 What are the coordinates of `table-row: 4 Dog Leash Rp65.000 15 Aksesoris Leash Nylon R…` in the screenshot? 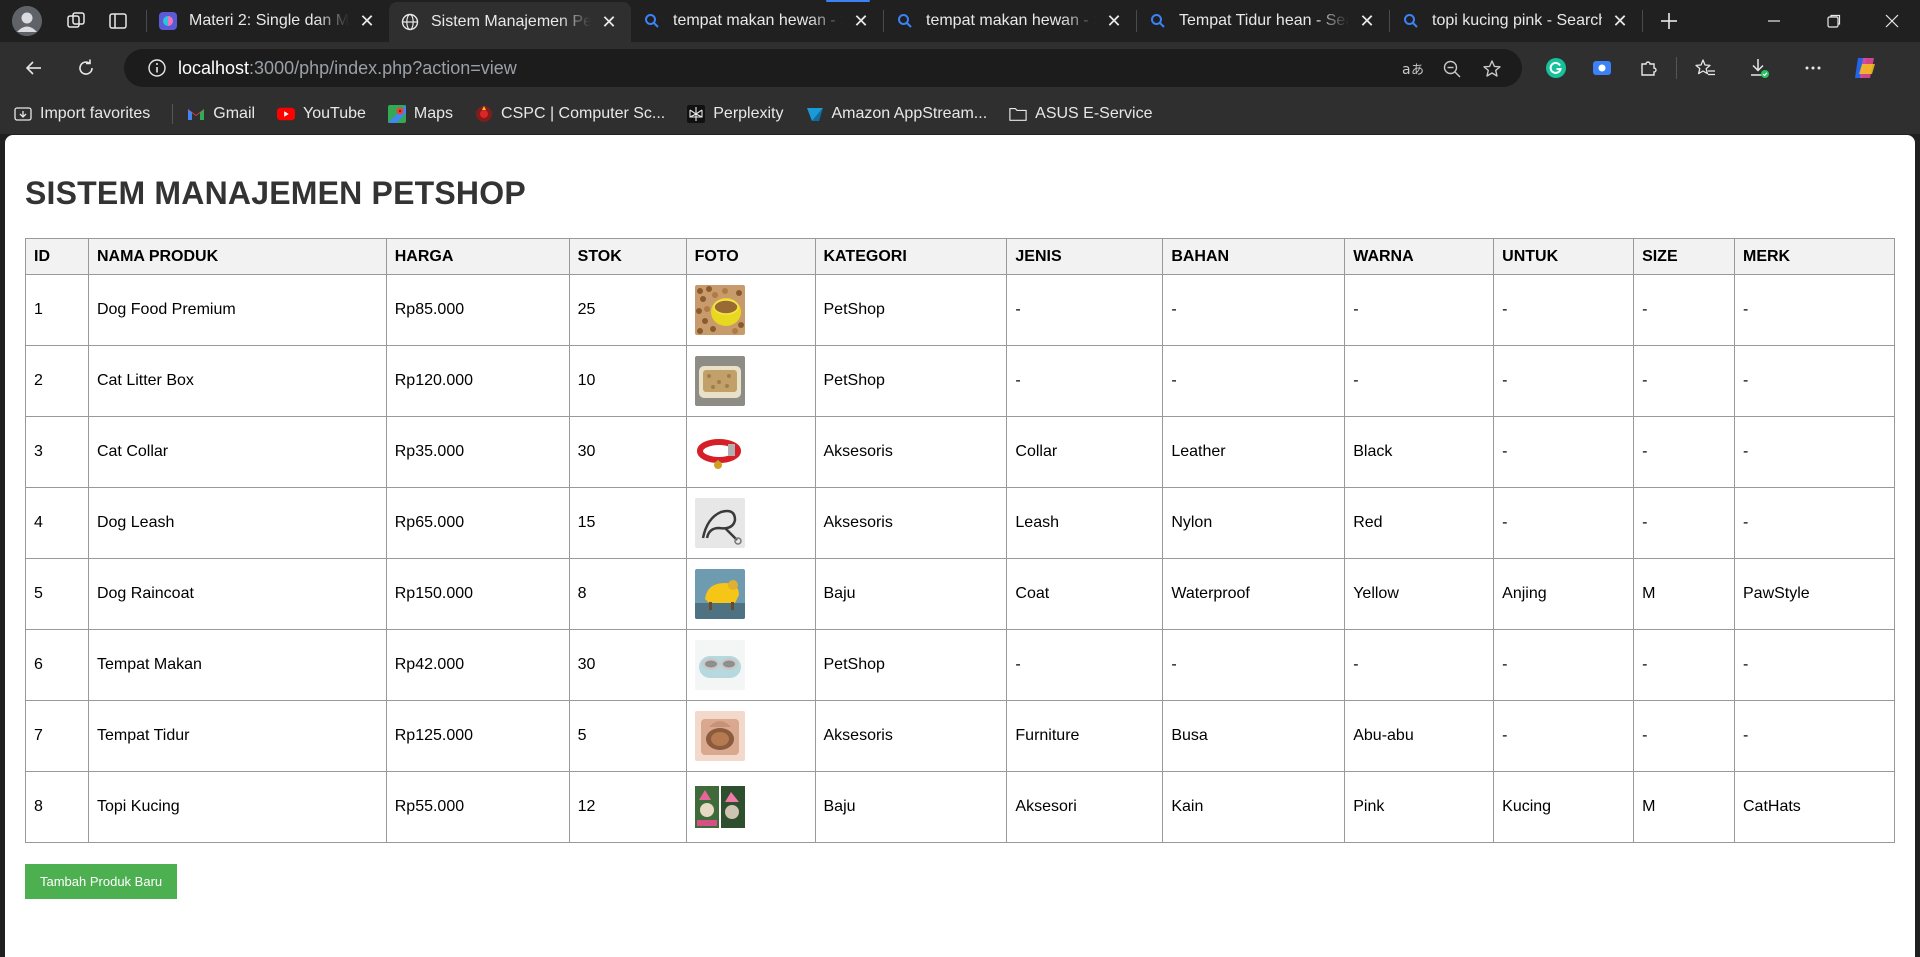 It's located at (960, 523).